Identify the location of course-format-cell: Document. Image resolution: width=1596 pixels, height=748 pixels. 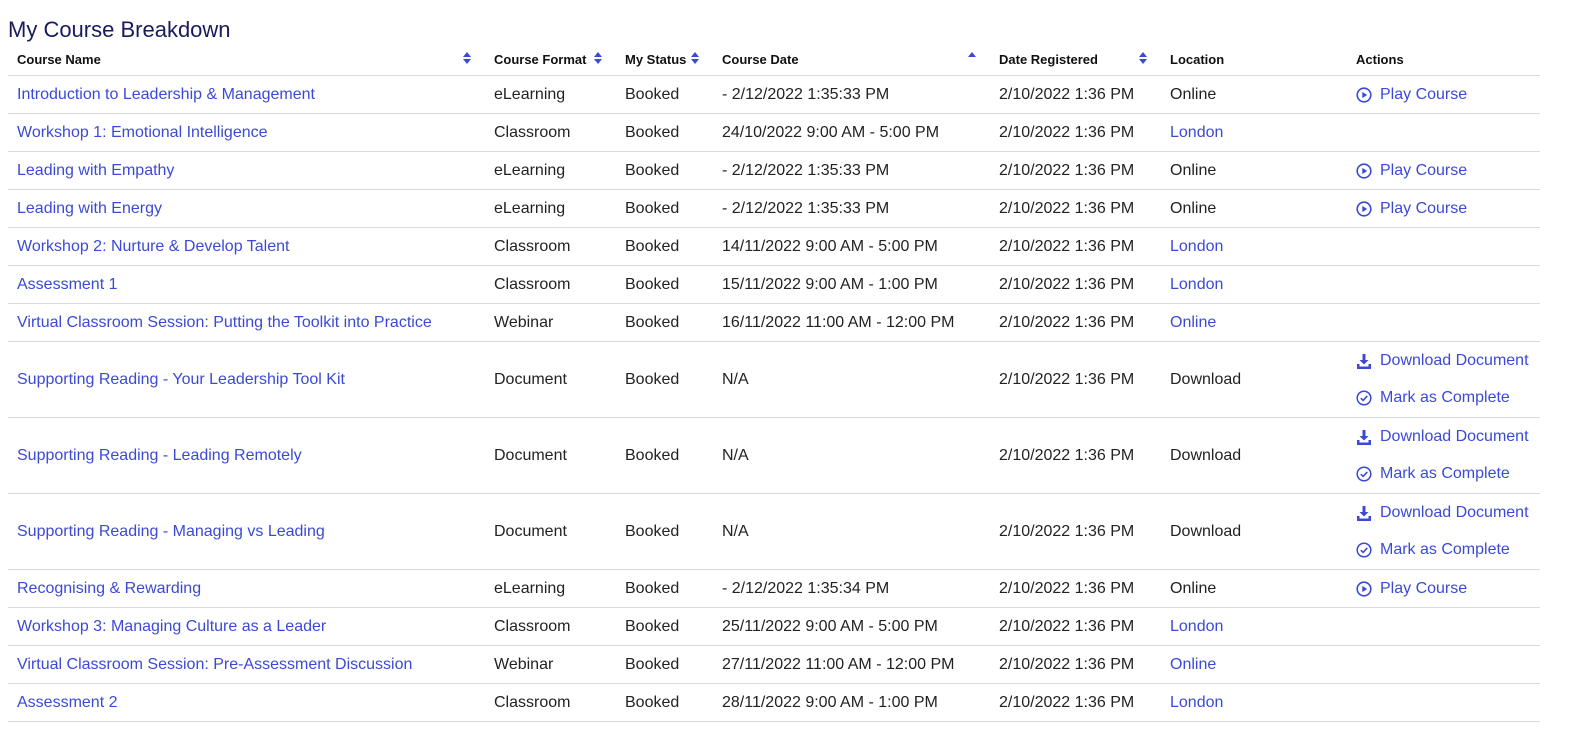
(550, 455).